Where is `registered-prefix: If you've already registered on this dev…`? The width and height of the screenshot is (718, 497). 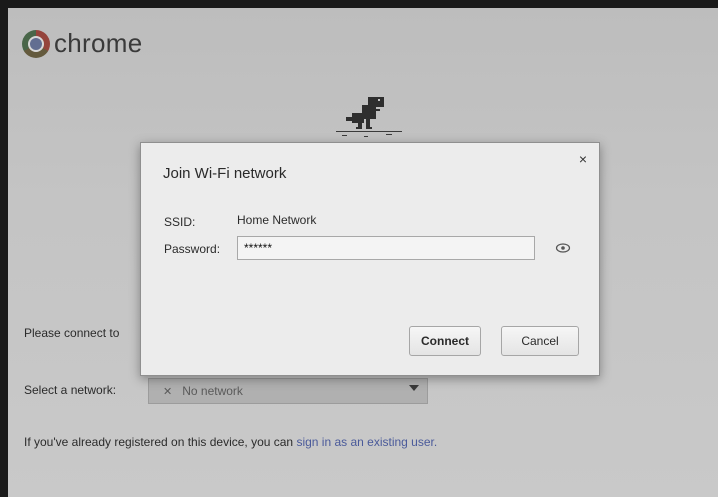 registered-prefix: If you've already registered on this dev… is located at coordinates (160, 442).